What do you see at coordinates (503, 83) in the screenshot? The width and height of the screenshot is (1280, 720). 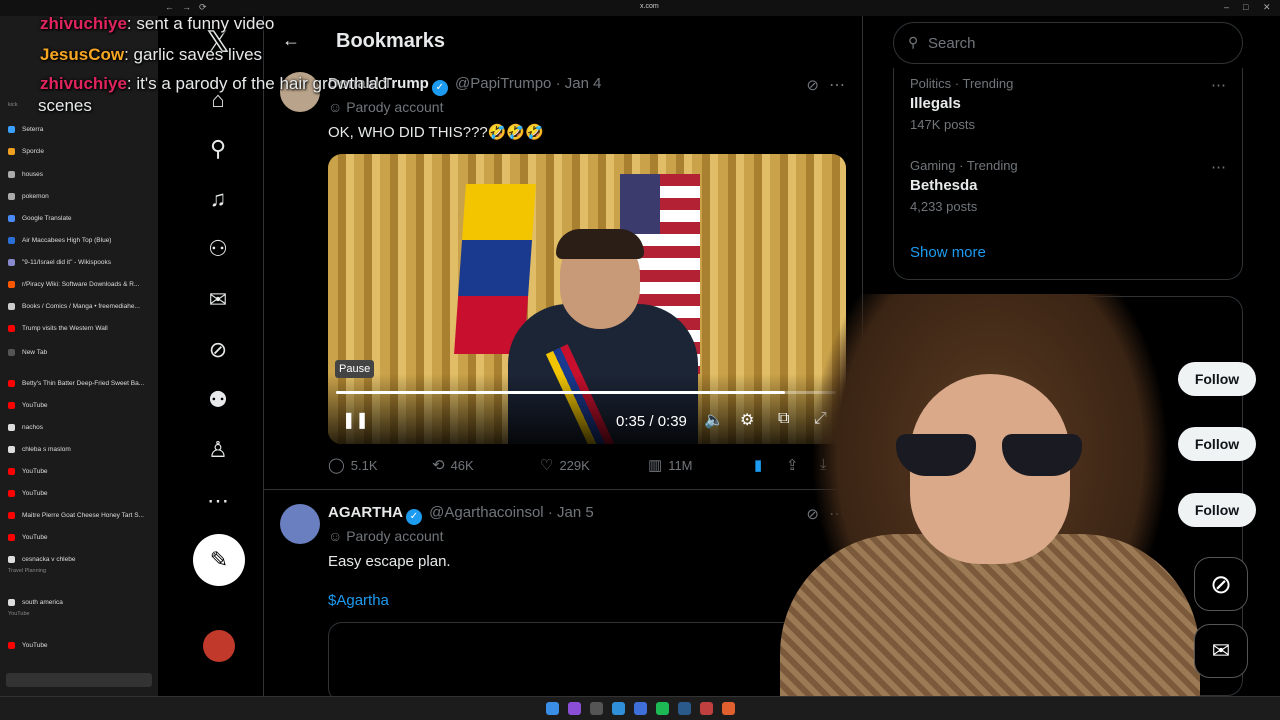 I see `author-handle: @PapiTrumpo` at bounding box center [503, 83].